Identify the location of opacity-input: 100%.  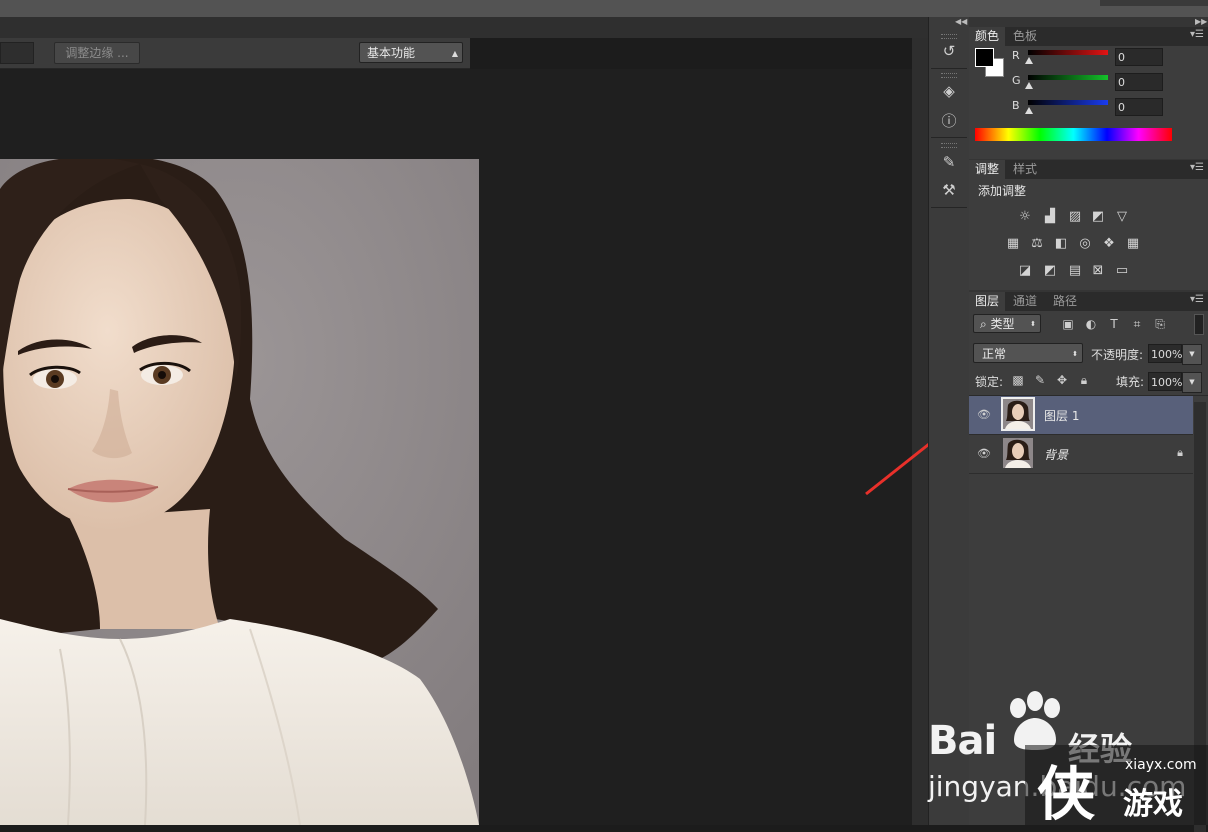
(1165, 353).